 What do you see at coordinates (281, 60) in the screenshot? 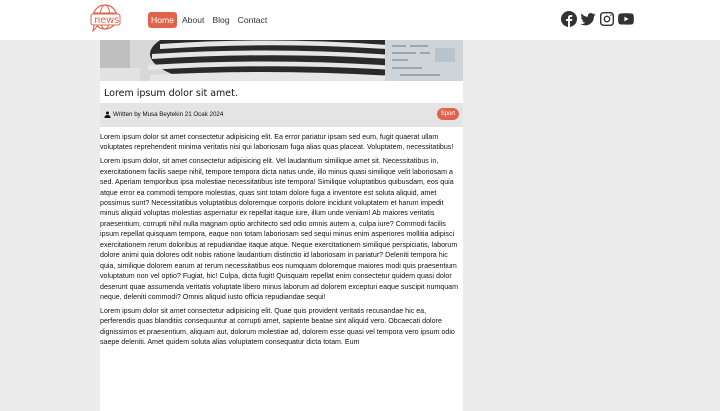
I see `hero-image` at bounding box center [281, 60].